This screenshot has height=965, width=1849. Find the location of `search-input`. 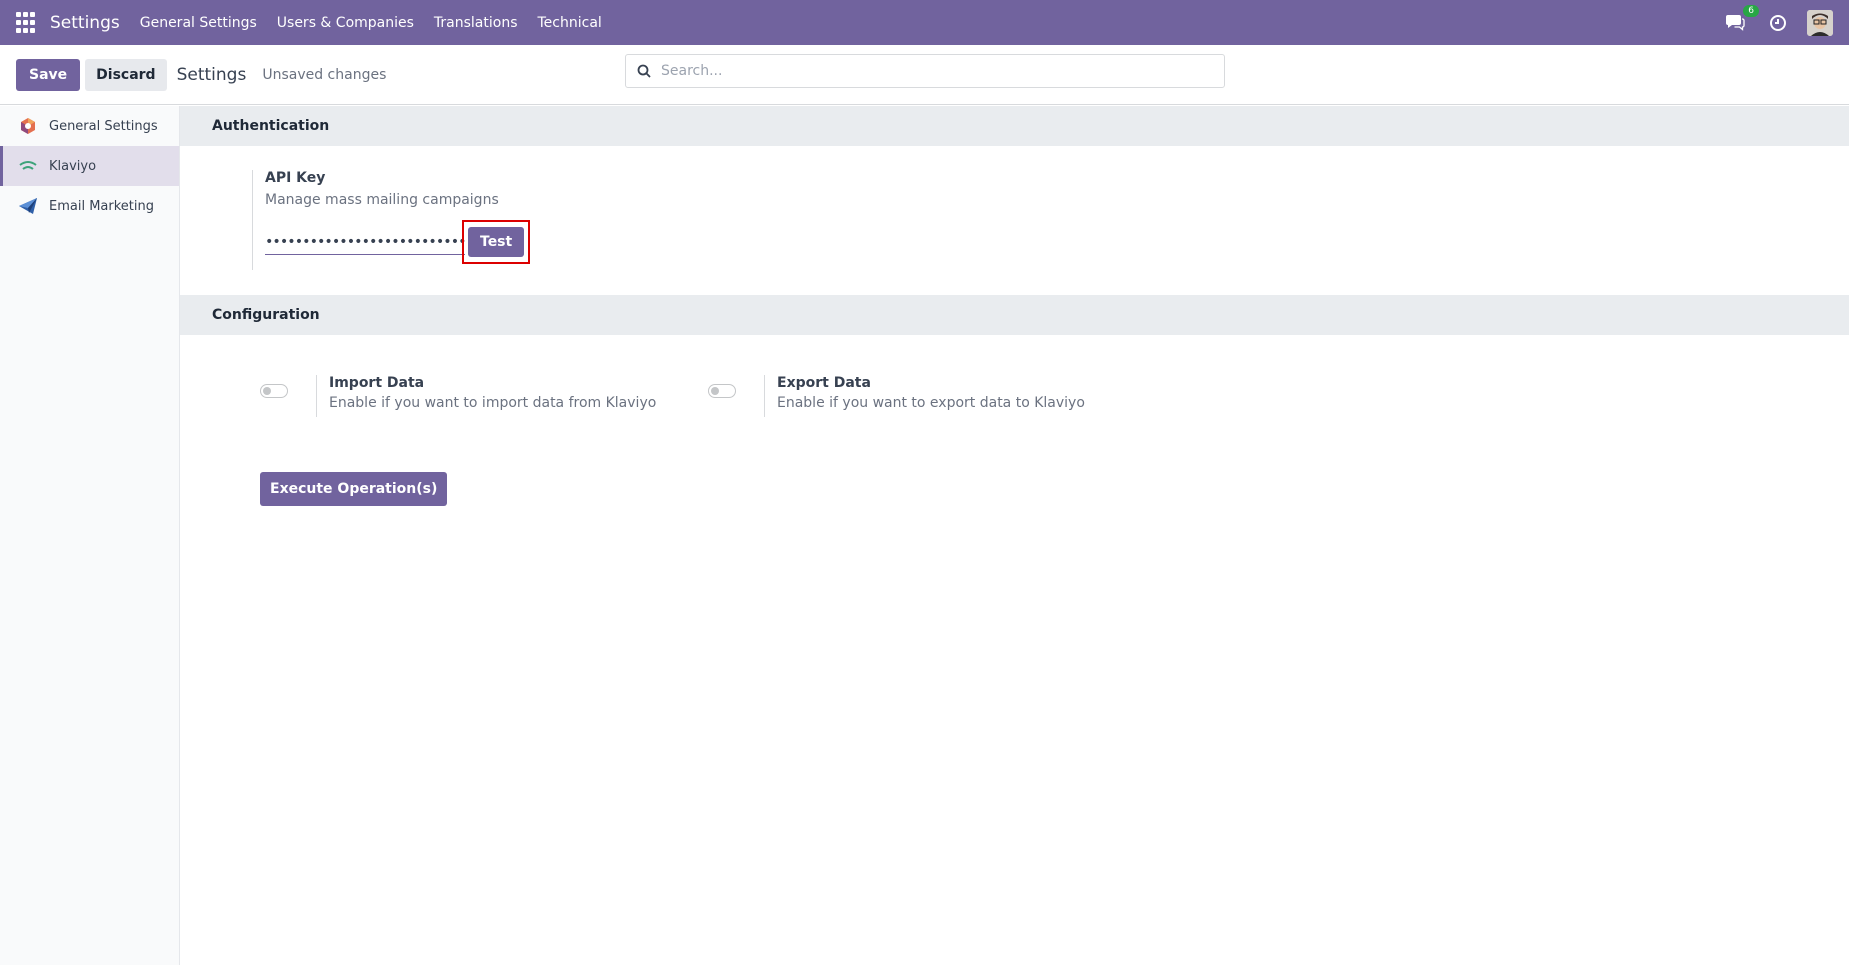

search-input is located at coordinates (931, 71).